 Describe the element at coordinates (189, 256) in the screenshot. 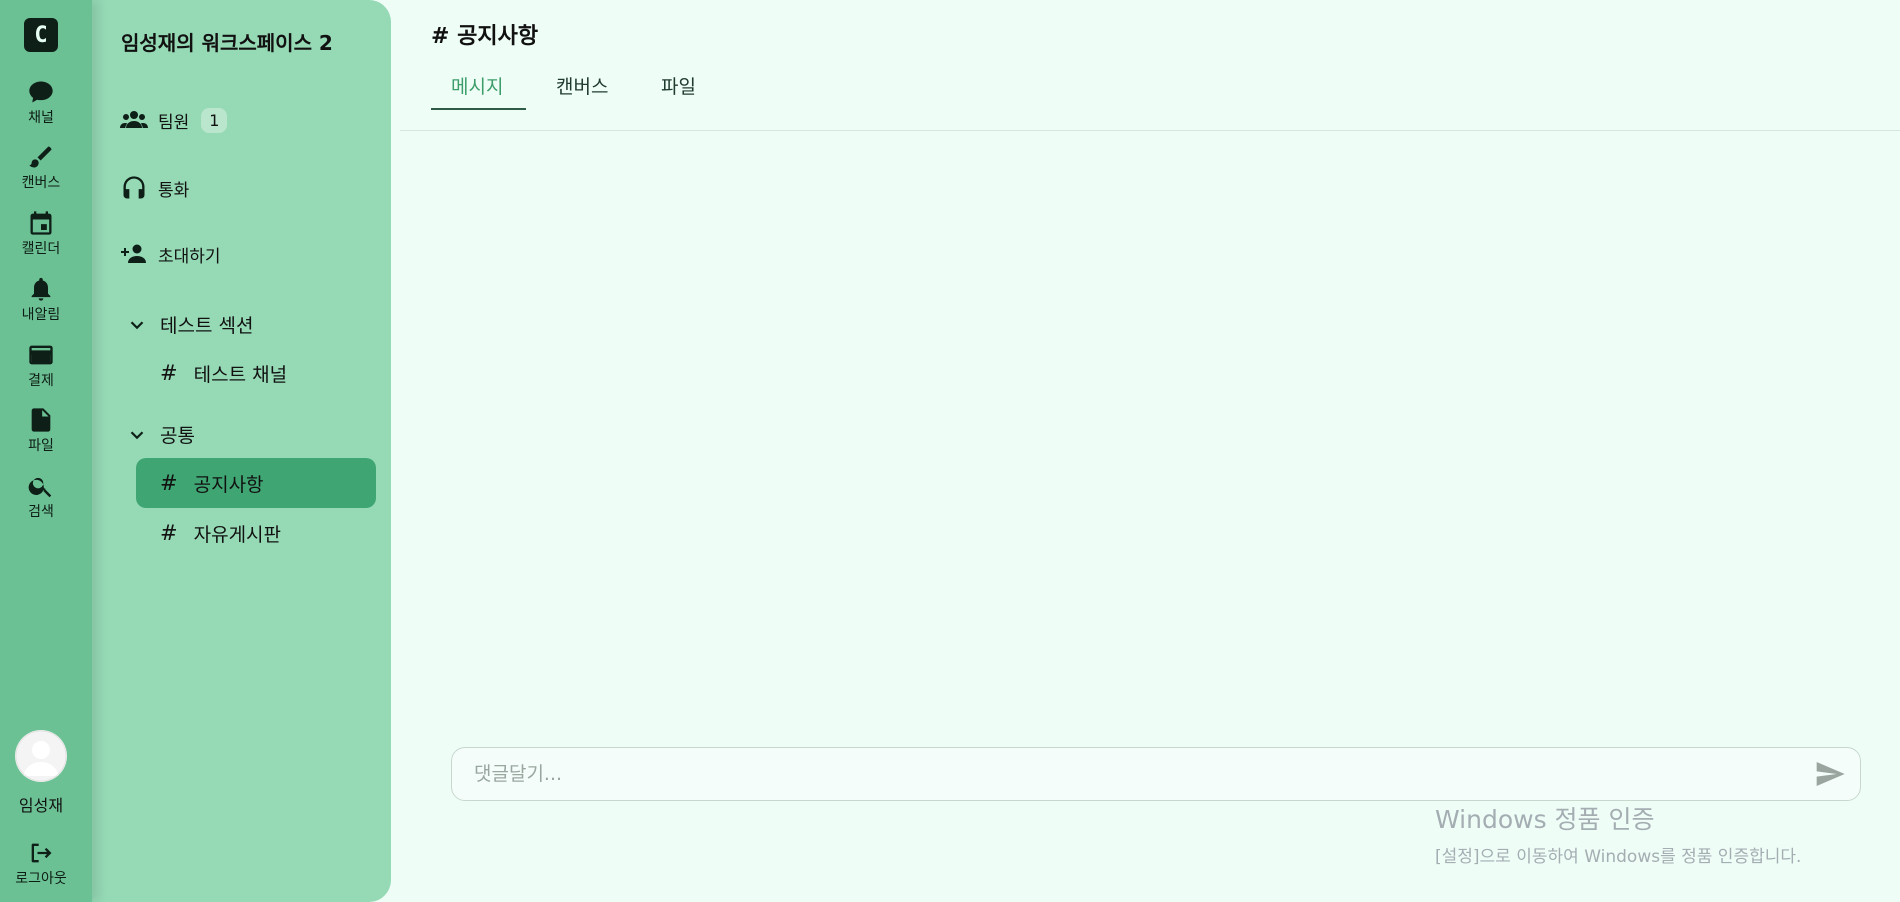

I see `invite-label: 초대하기` at that location.